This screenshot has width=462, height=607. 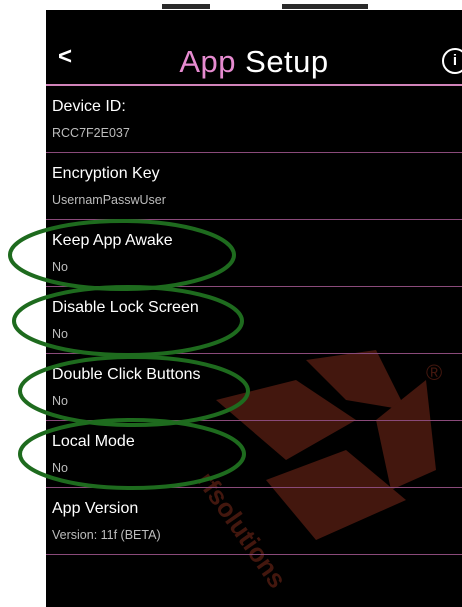 What do you see at coordinates (254, 186) in the screenshot?
I see `setting-encryption-key: Encryption Key UsernamPasswUser` at bounding box center [254, 186].